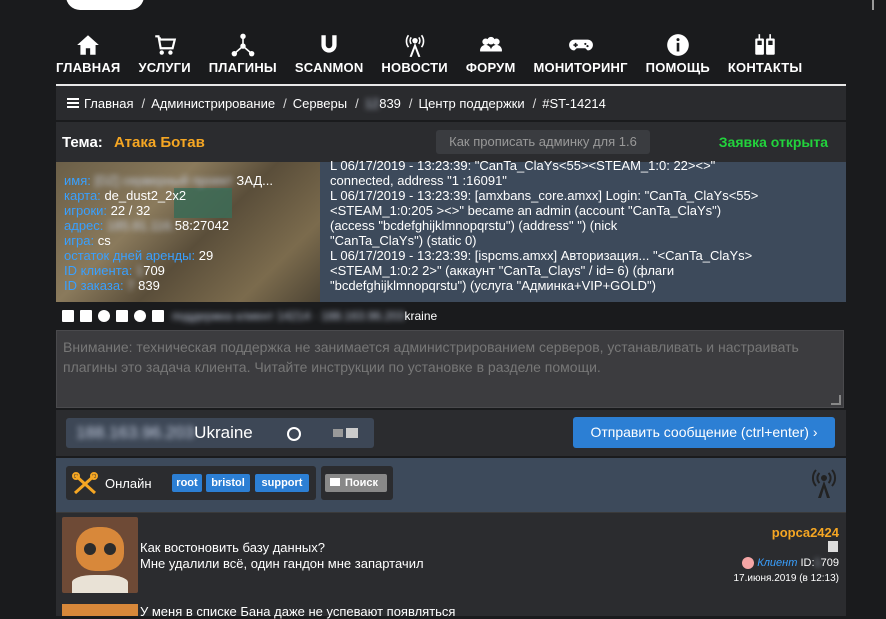  Describe the element at coordinates (329, 67) in the screenshot. I see `nav-label: SCANMON` at that location.